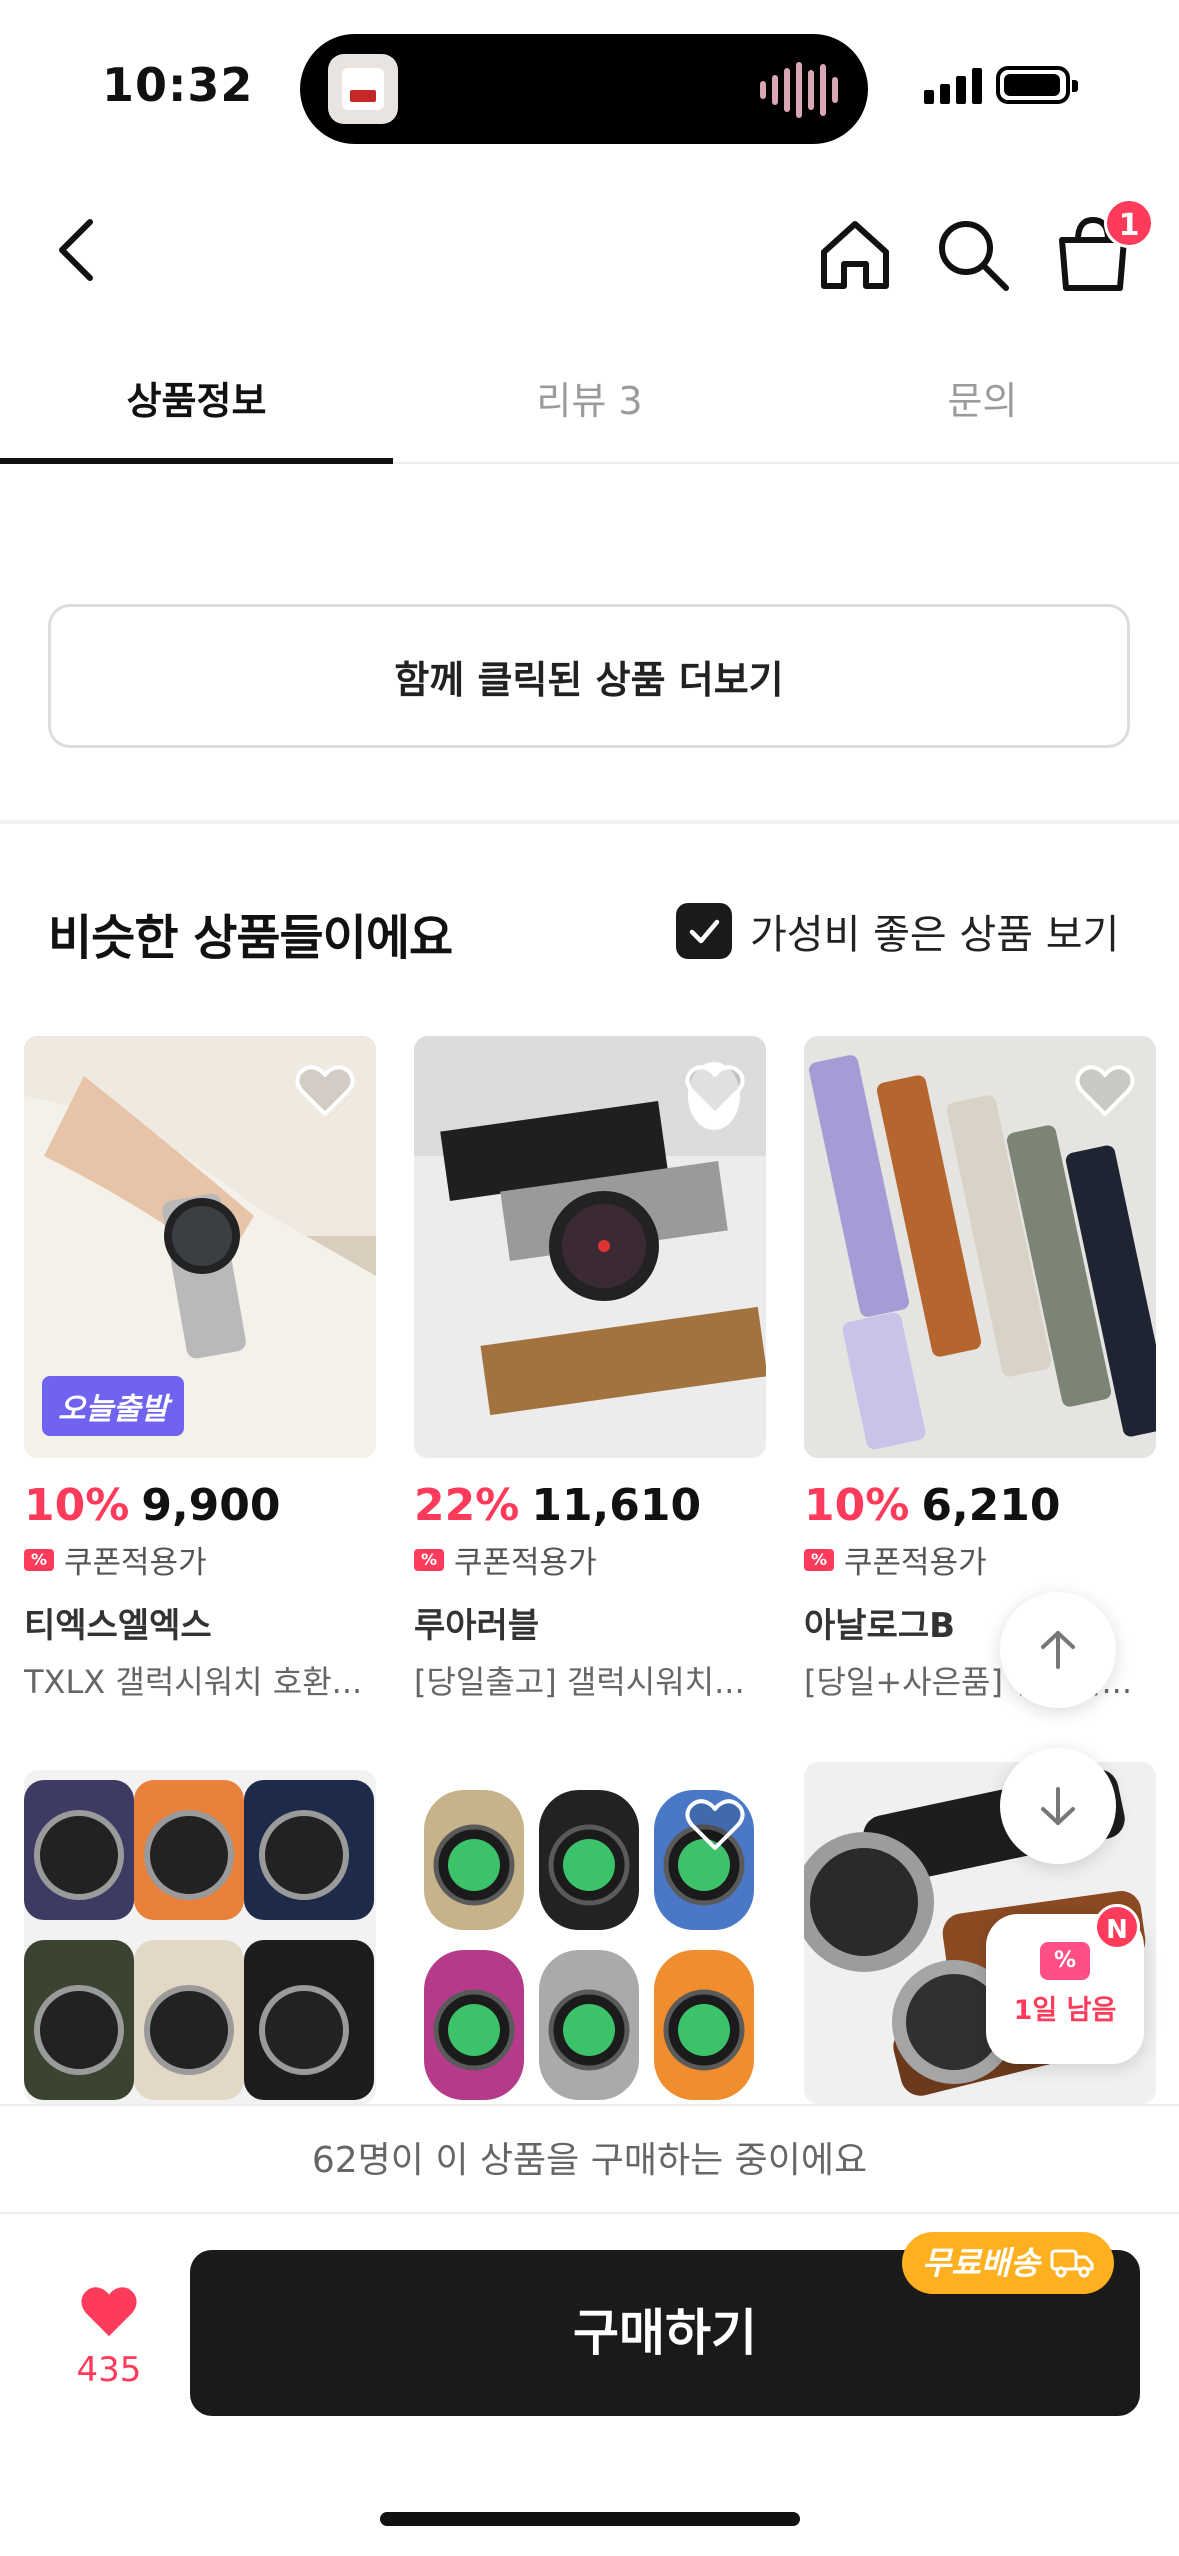 This screenshot has height=2556, width=1179. Describe the element at coordinates (1117, 1927) in the screenshot. I see `new-badge: N` at that location.